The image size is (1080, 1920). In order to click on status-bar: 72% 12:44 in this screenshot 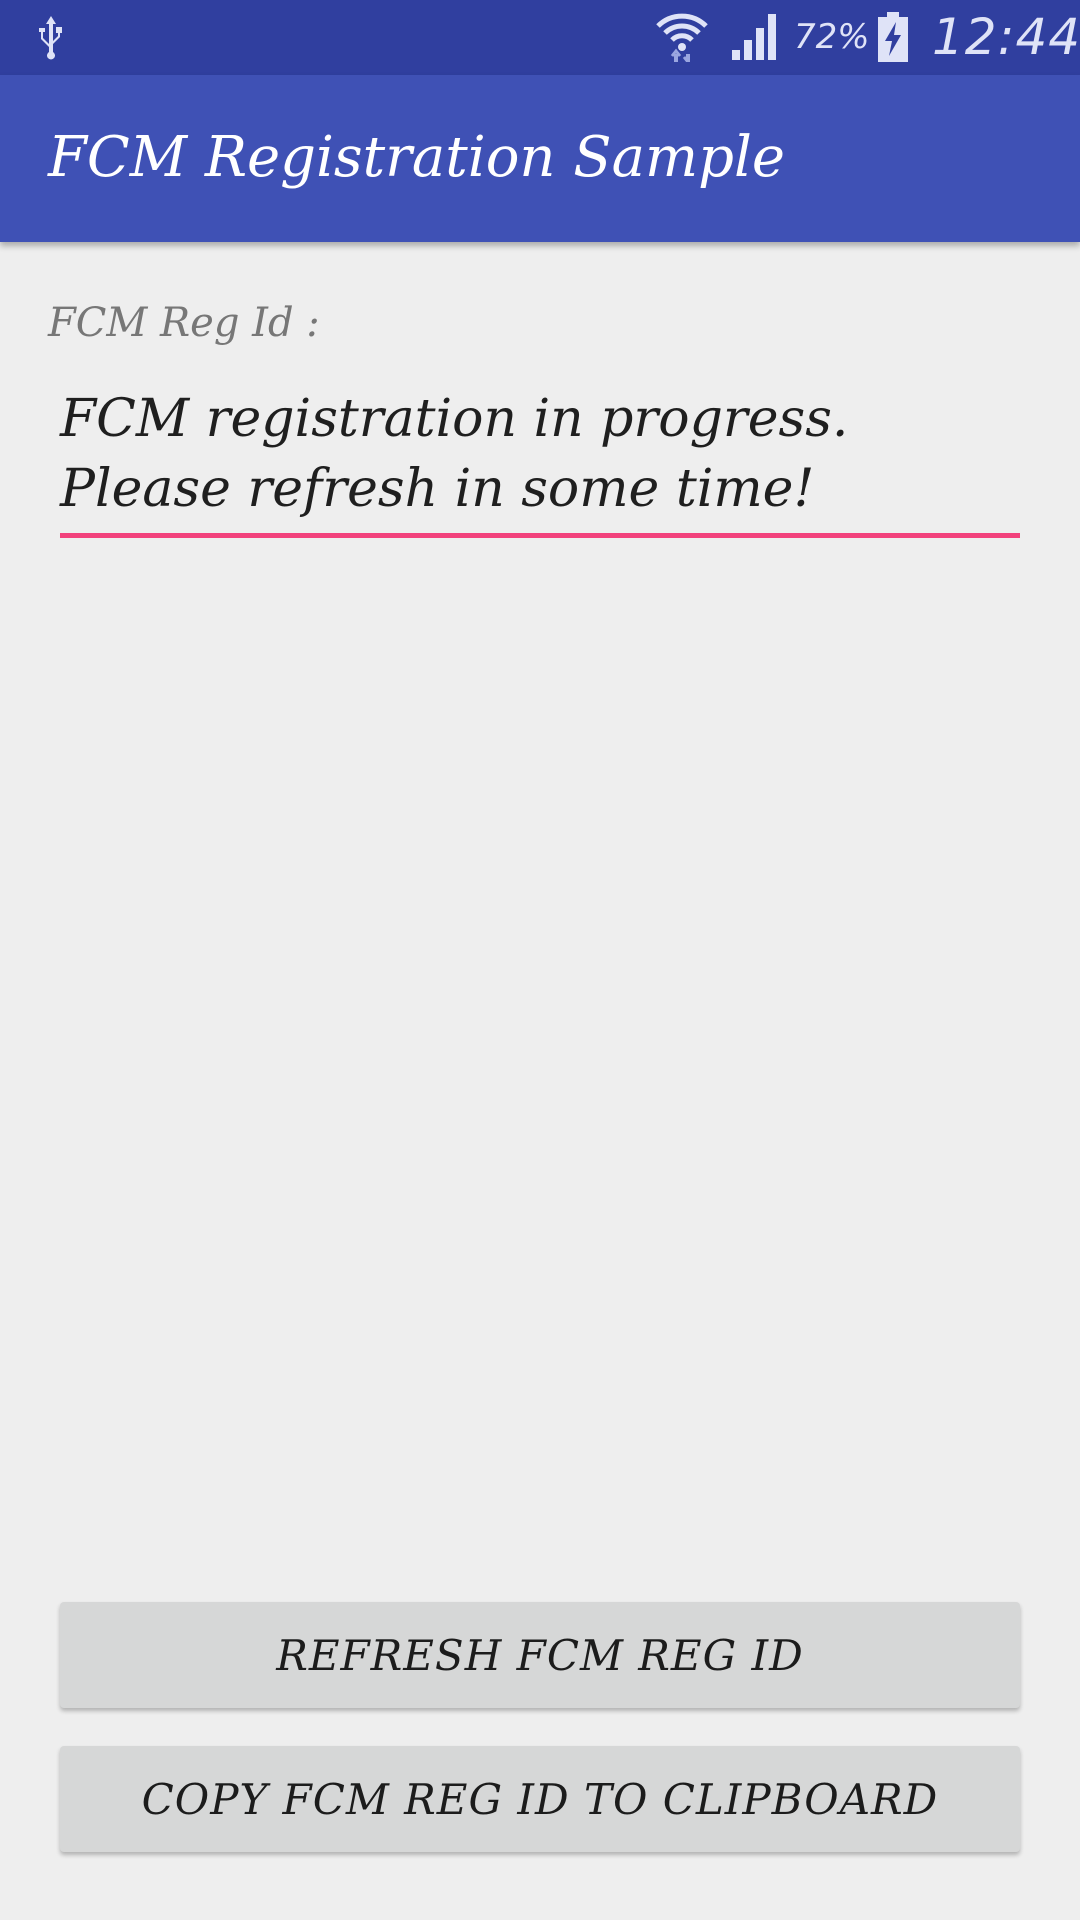, I will do `click(540, 37)`.